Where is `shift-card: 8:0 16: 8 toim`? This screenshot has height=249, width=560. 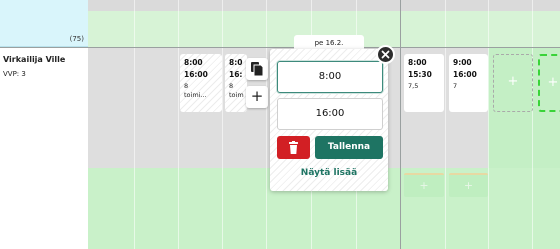 shift-card: 8:0 16: 8 toim is located at coordinates (236, 83).